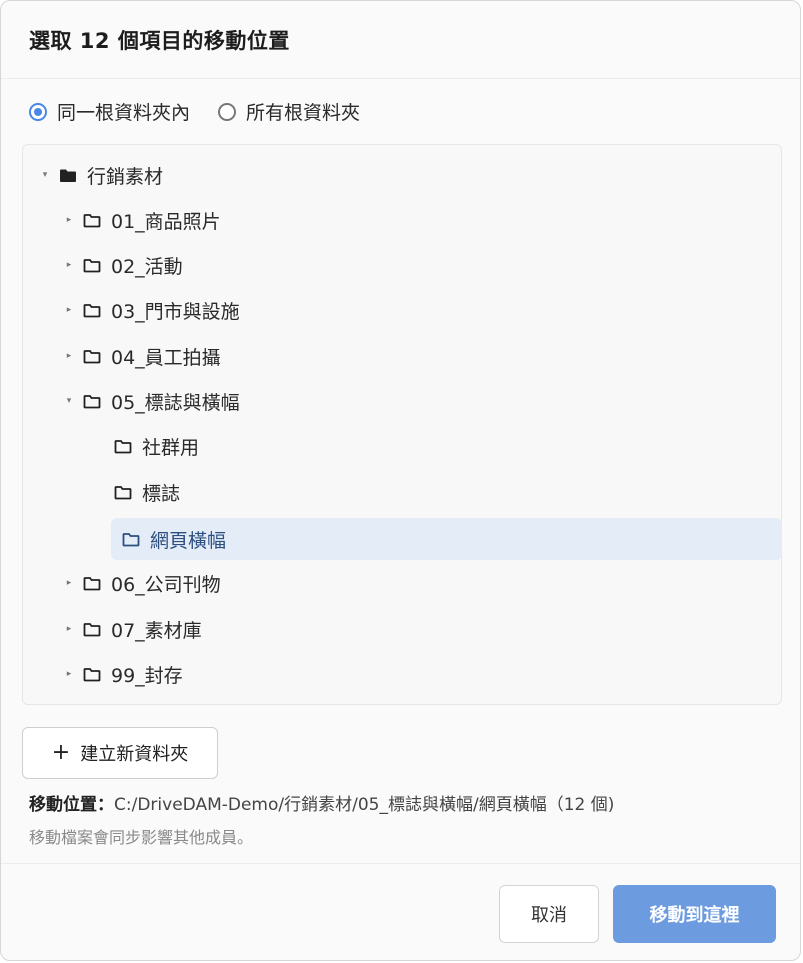 The image size is (803, 963). Describe the element at coordinates (71, 805) in the screenshot. I see `destination-label: 移動位置：` at that location.